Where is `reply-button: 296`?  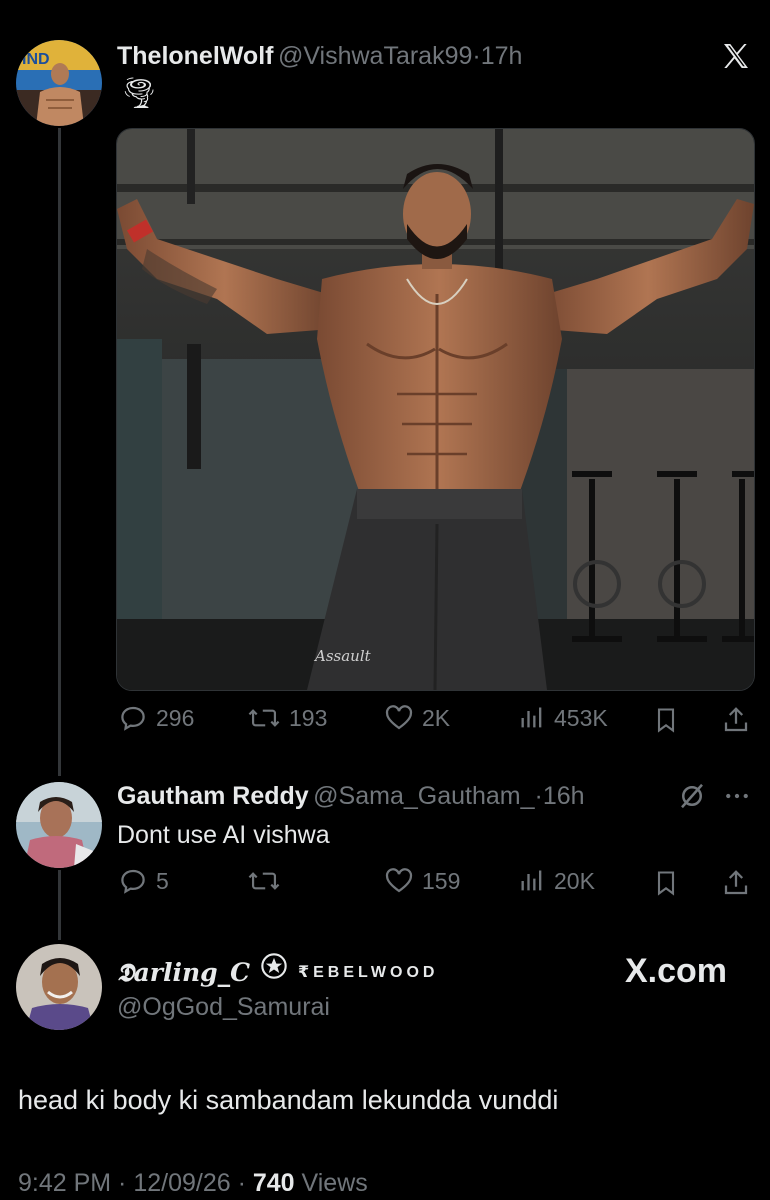 reply-button: 296 is located at coordinates (156, 718).